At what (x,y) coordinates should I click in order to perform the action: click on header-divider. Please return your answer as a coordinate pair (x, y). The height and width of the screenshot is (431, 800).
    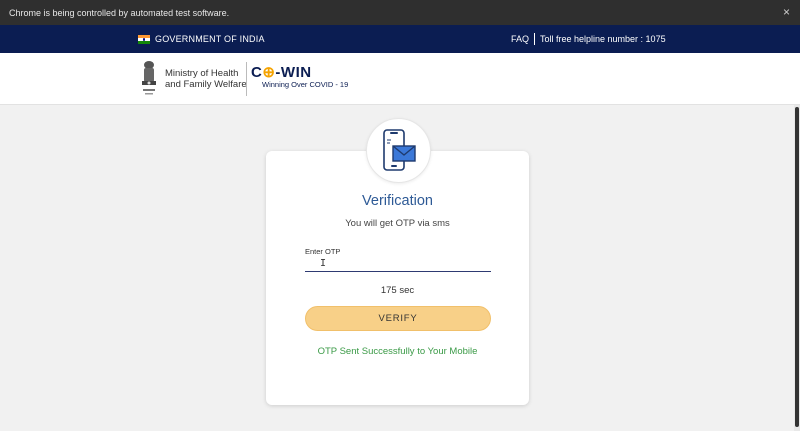
    Looking at the image, I should click on (246, 79).